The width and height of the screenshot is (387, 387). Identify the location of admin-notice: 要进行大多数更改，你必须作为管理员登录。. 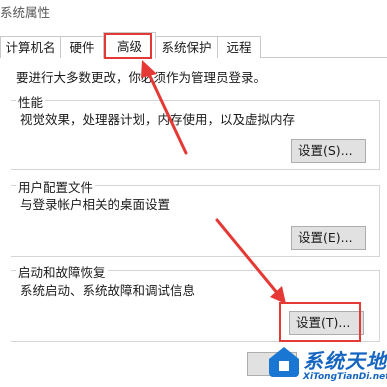
(141, 77).